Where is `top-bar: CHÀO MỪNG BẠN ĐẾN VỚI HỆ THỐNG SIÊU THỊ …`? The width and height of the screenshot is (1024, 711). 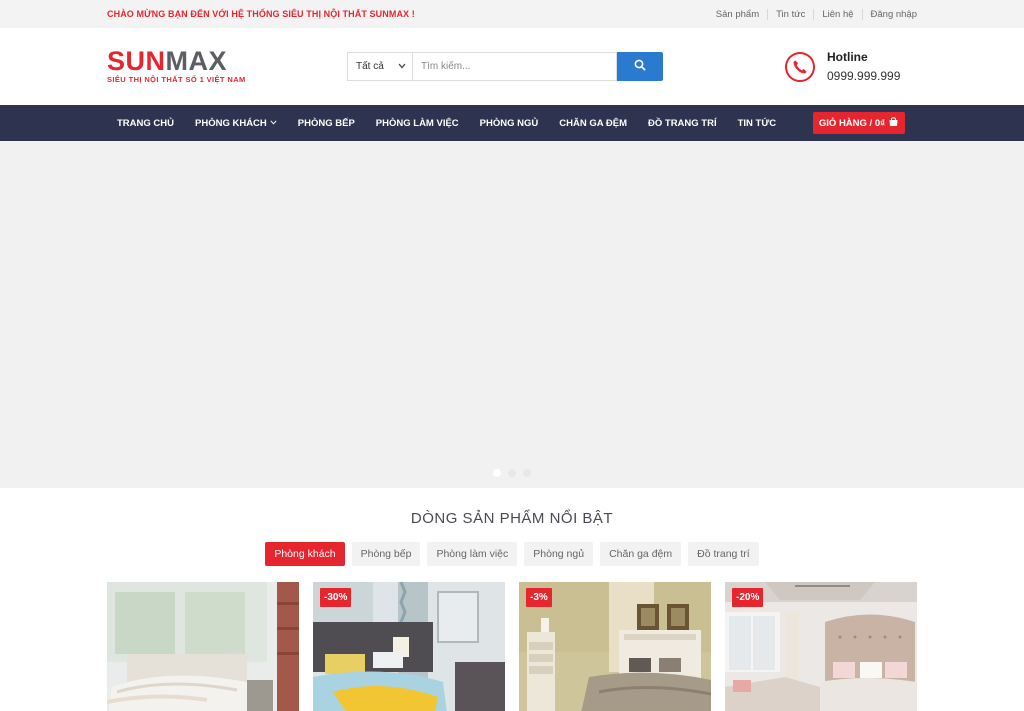 top-bar: CHÀO MỪNG BẠN ĐẾN VỚI HỆ THỐNG SIÊU THỊ … is located at coordinates (512, 14).